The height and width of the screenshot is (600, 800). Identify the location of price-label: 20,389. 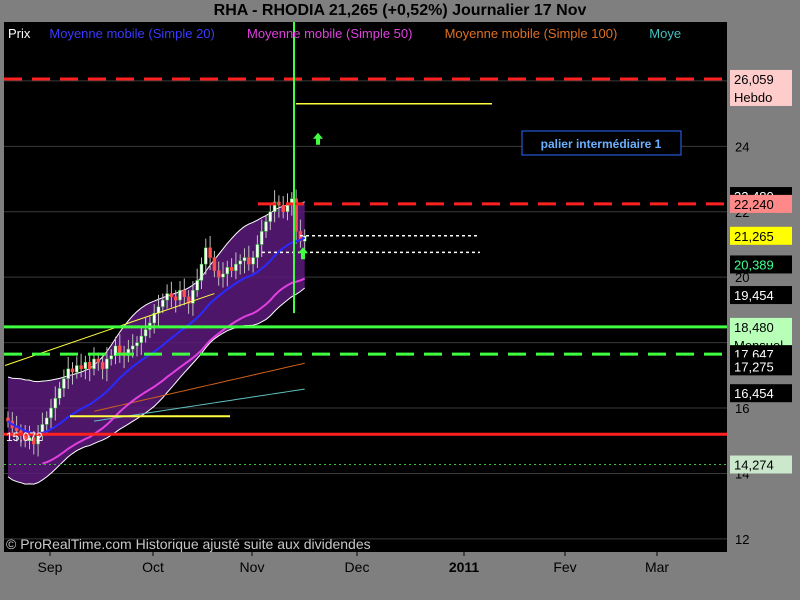
(761, 264).